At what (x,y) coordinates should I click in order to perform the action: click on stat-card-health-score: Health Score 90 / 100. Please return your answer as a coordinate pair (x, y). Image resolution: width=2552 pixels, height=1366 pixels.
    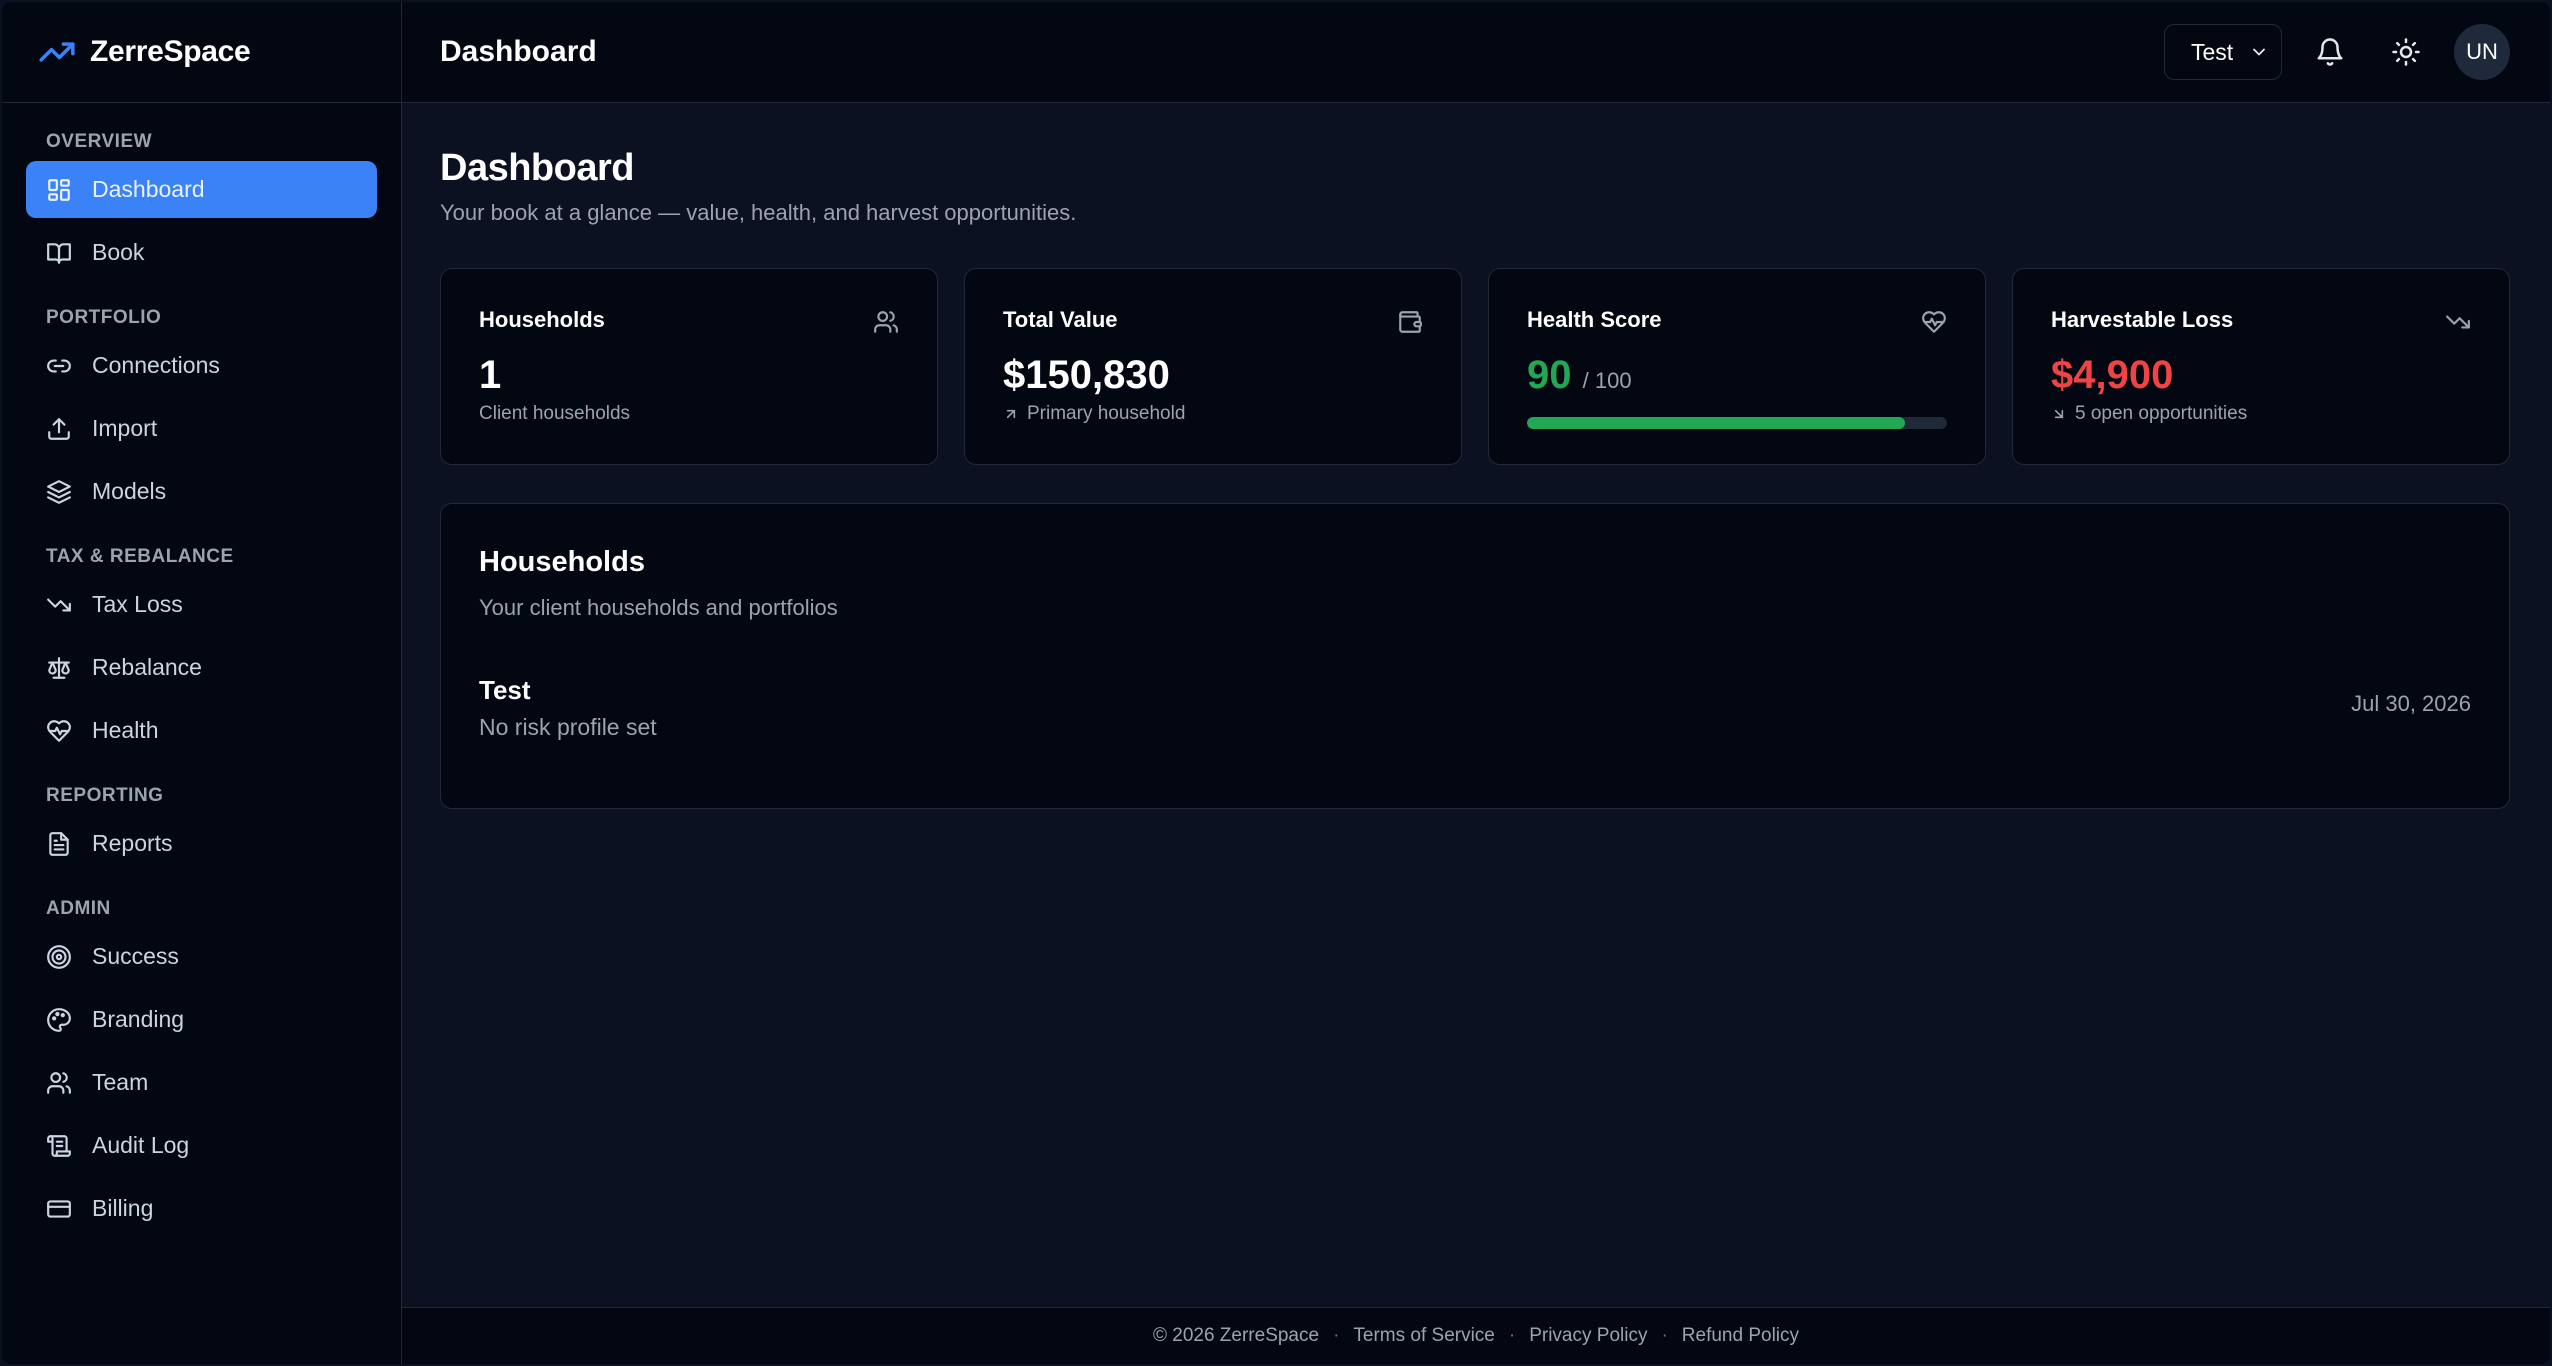
    Looking at the image, I should click on (1737, 366).